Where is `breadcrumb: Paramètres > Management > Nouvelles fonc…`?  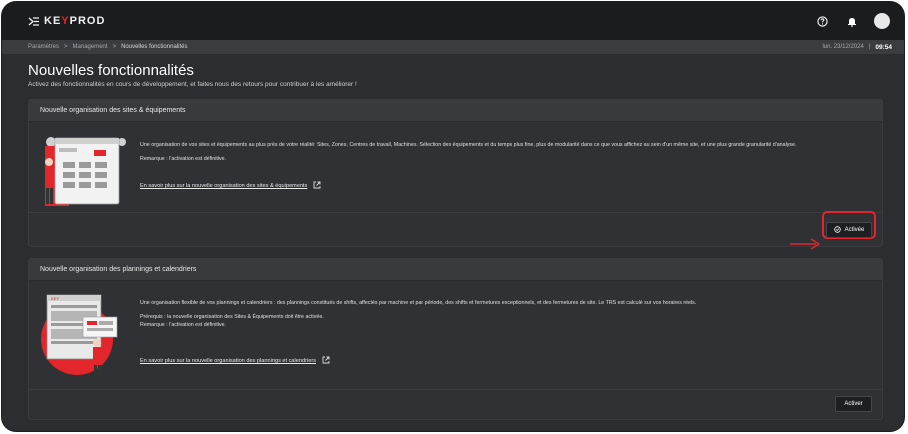
breadcrumb: Paramètres > Management > Nouvelles fonc… is located at coordinates (107, 47).